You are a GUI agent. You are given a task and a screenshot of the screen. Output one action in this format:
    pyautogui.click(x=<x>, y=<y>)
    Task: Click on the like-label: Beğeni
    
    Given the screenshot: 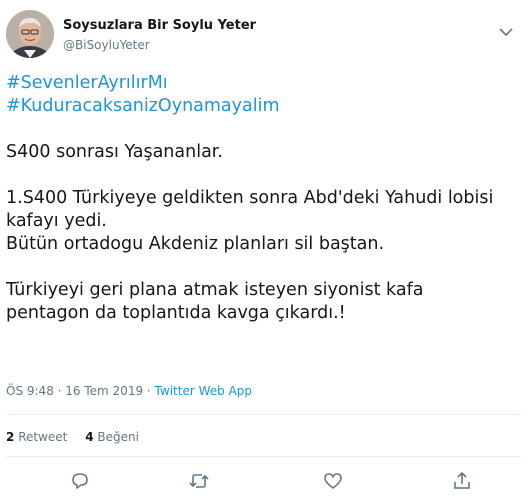 What is the action you would take?
    pyautogui.click(x=118, y=437)
    